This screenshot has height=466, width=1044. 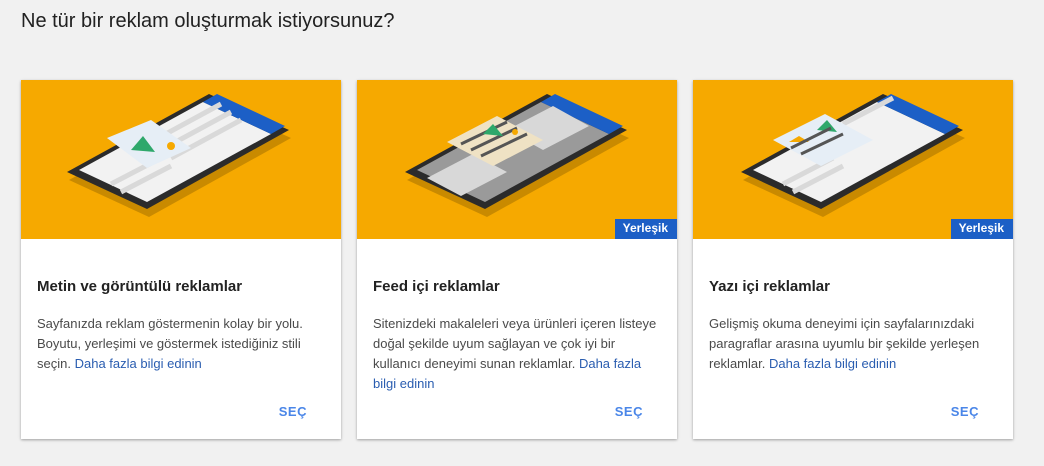 I want to click on phone-feed-ad-icon, so click(x=517, y=155).